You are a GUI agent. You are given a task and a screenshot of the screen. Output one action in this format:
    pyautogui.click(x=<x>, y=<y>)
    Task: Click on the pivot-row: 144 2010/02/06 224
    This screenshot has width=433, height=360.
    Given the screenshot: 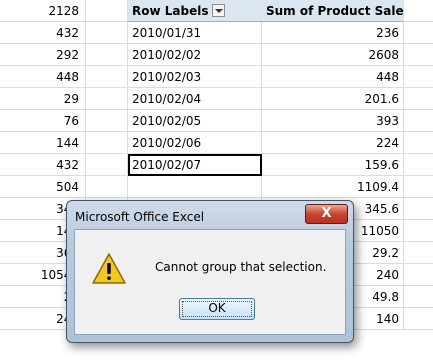 What is the action you would take?
    pyautogui.click(x=216, y=143)
    